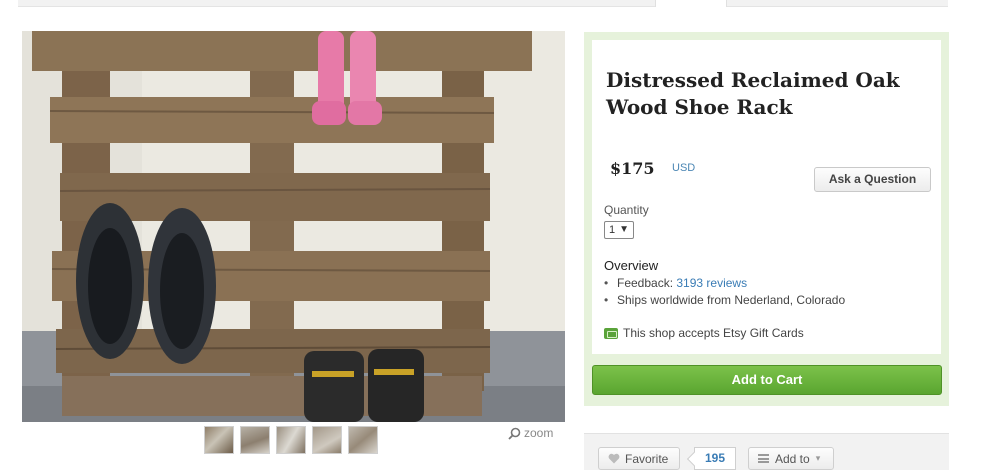  What do you see at coordinates (539, 433) in the screenshot?
I see `zoom-label: zoom` at bounding box center [539, 433].